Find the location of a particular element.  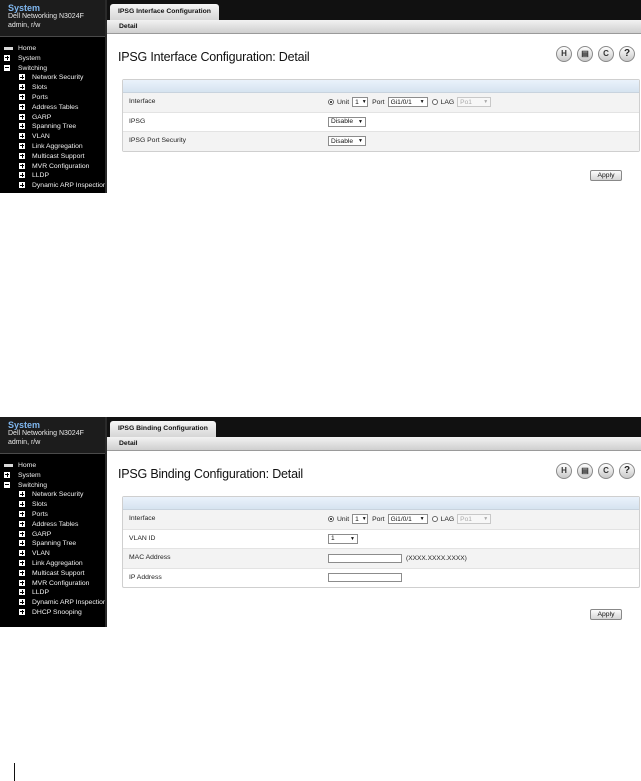

ipsg-port-security-select: Disable ▼ is located at coordinates (347, 141).